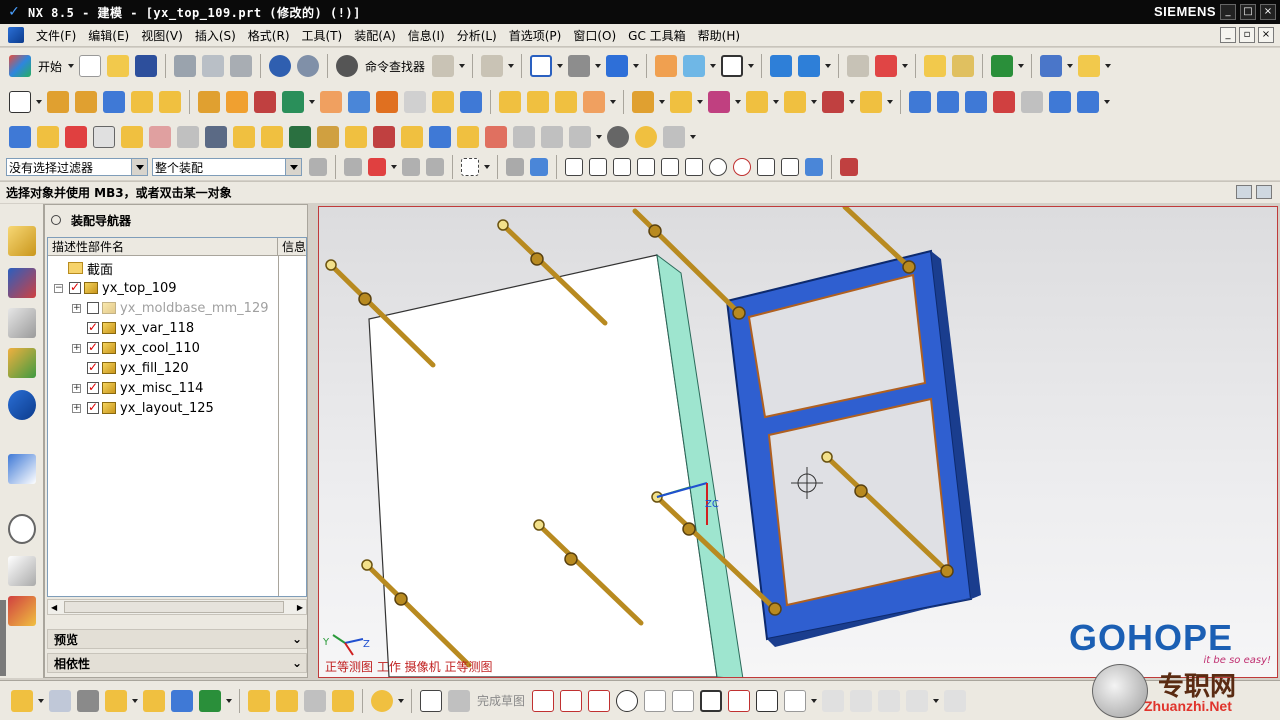 The width and height of the screenshot is (1280, 720). What do you see at coordinates (118, 66) in the screenshot?
I see `open-folder-icon` at bounding box center [118, 66].